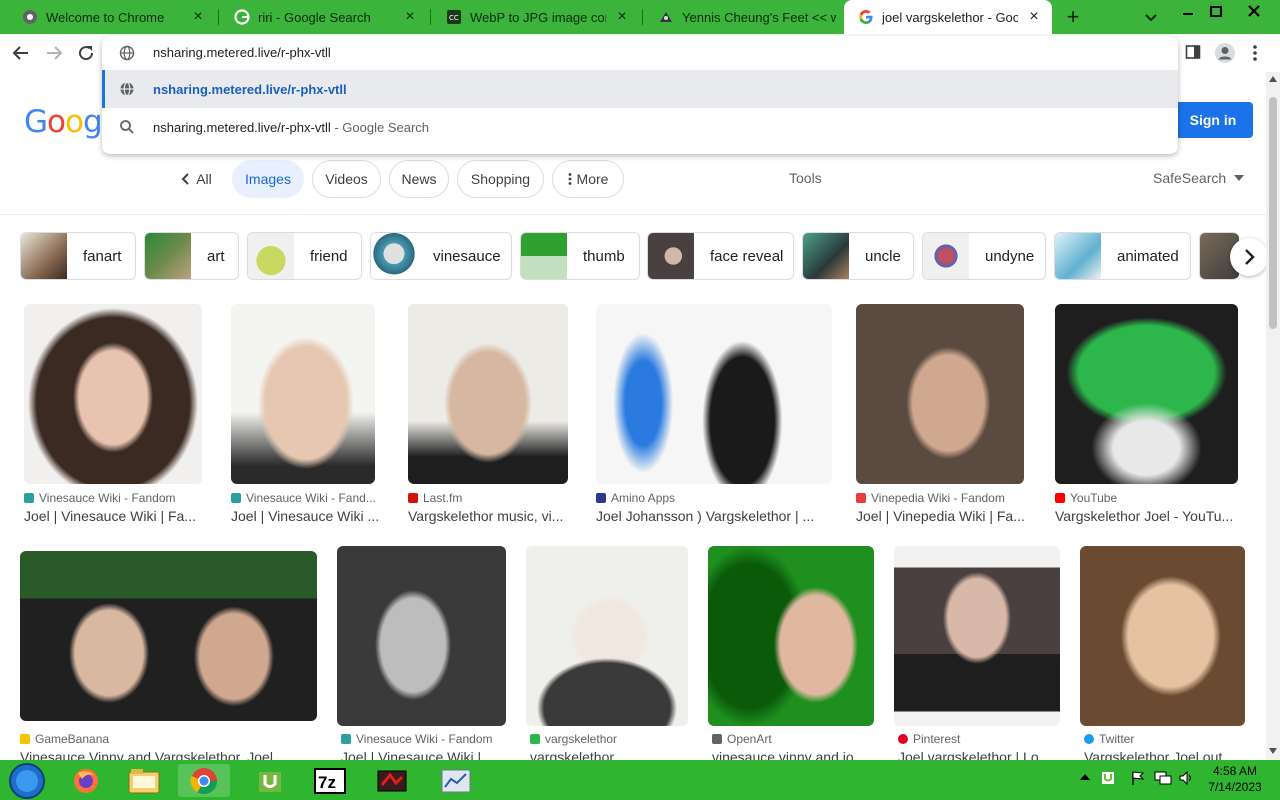 This screenshot has width=1280, height=800. Describe the element at coordinates (930, 498) in the screenshot. I see `result-source: Vinepedia Wiki - Fandom` at that location.